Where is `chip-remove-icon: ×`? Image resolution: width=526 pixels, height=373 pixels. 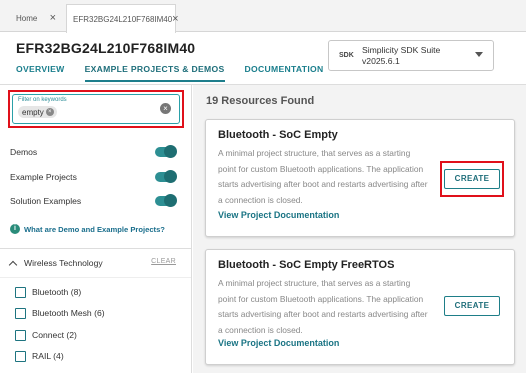
chip-remove-icon: × is located at coordinates (49, 112).